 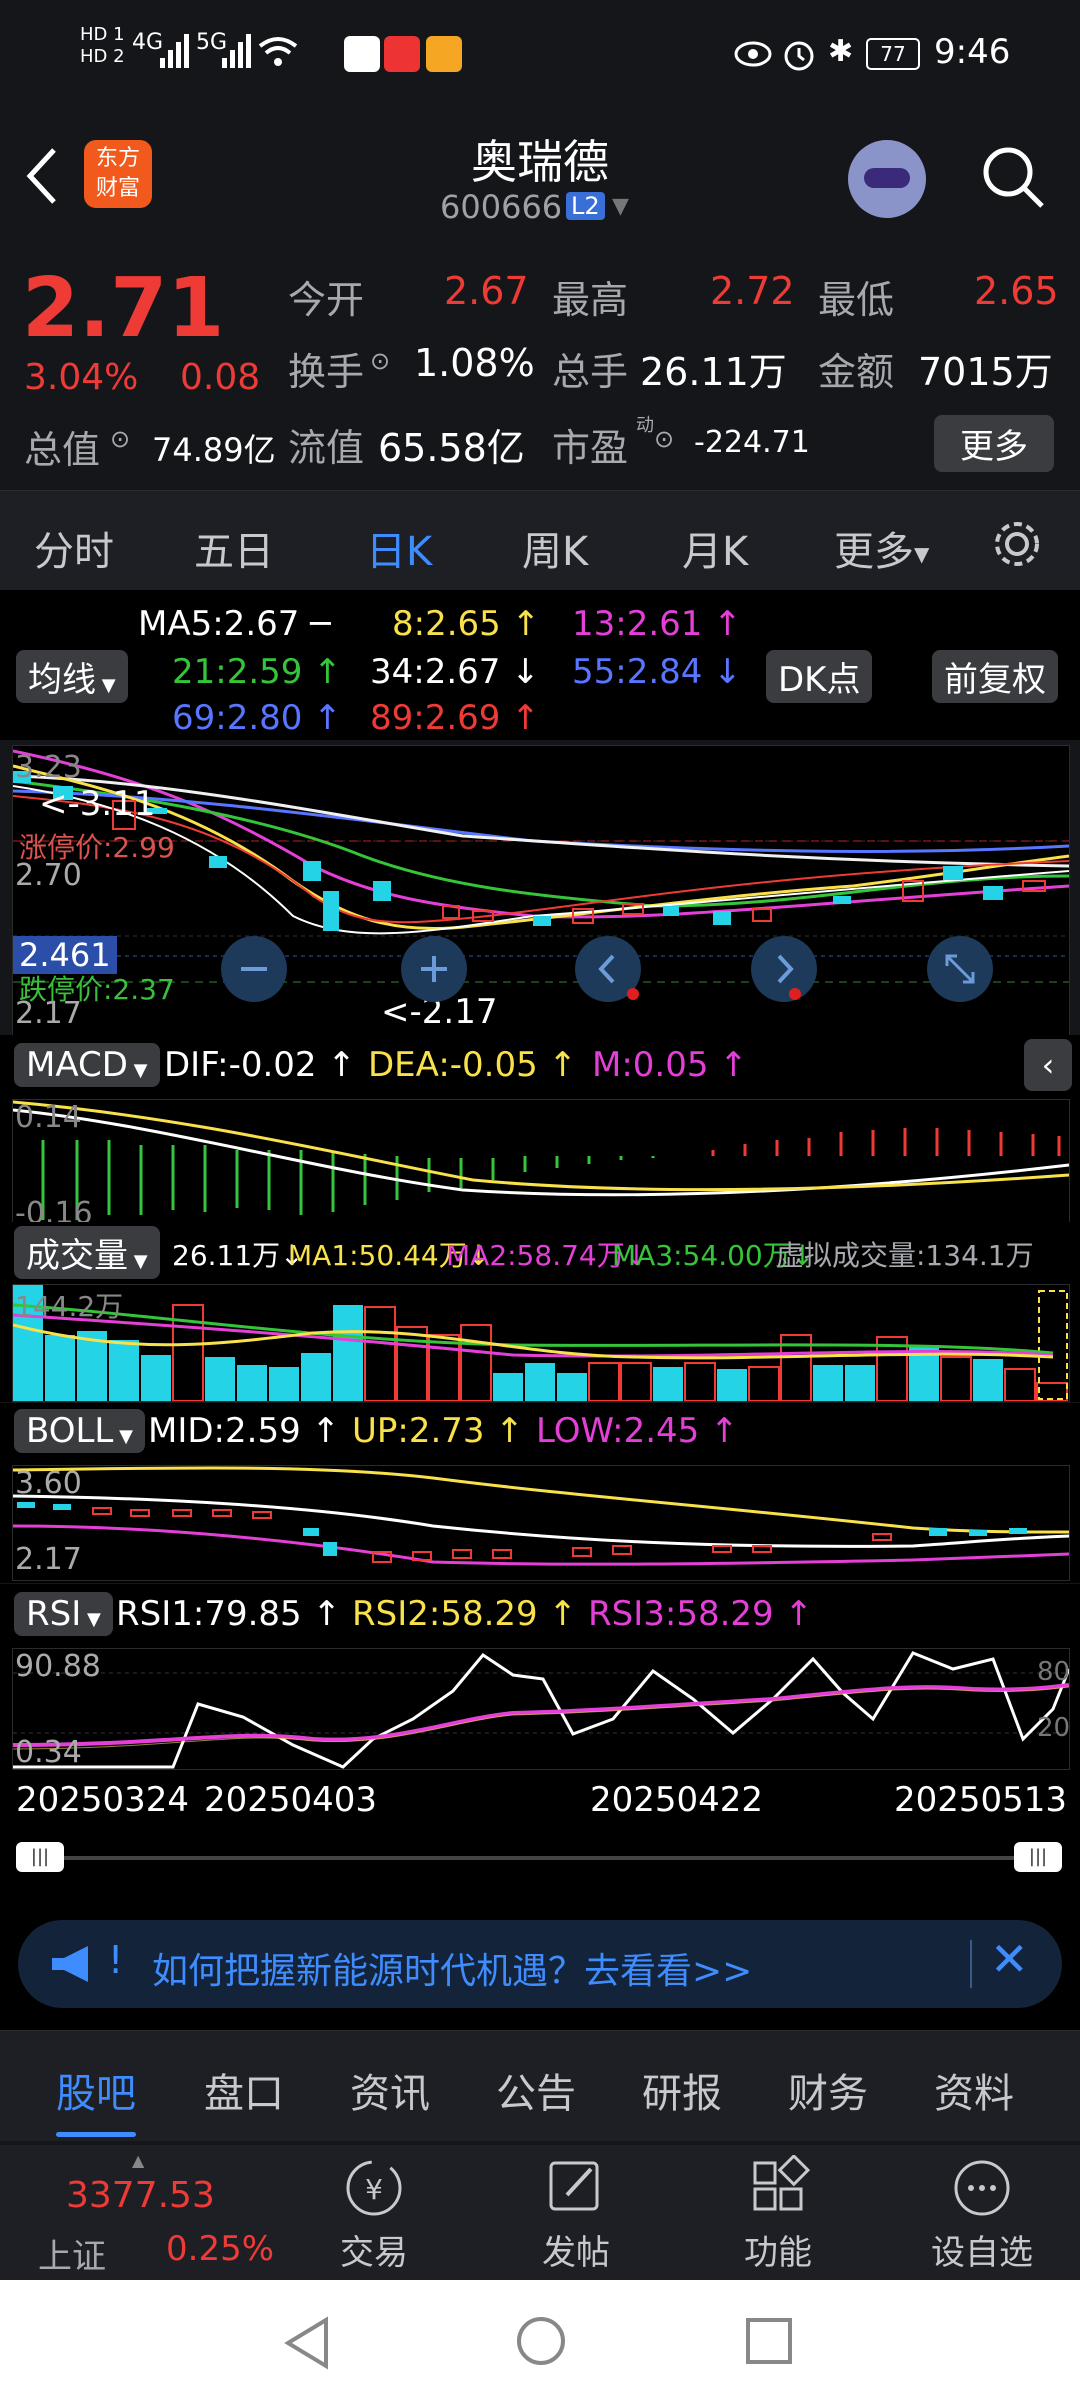 What do you see at coordinates (87, 1252) in the screenshot?
I see `volume-selector: 成交量 ▼` at bounding box center [87, 1252].